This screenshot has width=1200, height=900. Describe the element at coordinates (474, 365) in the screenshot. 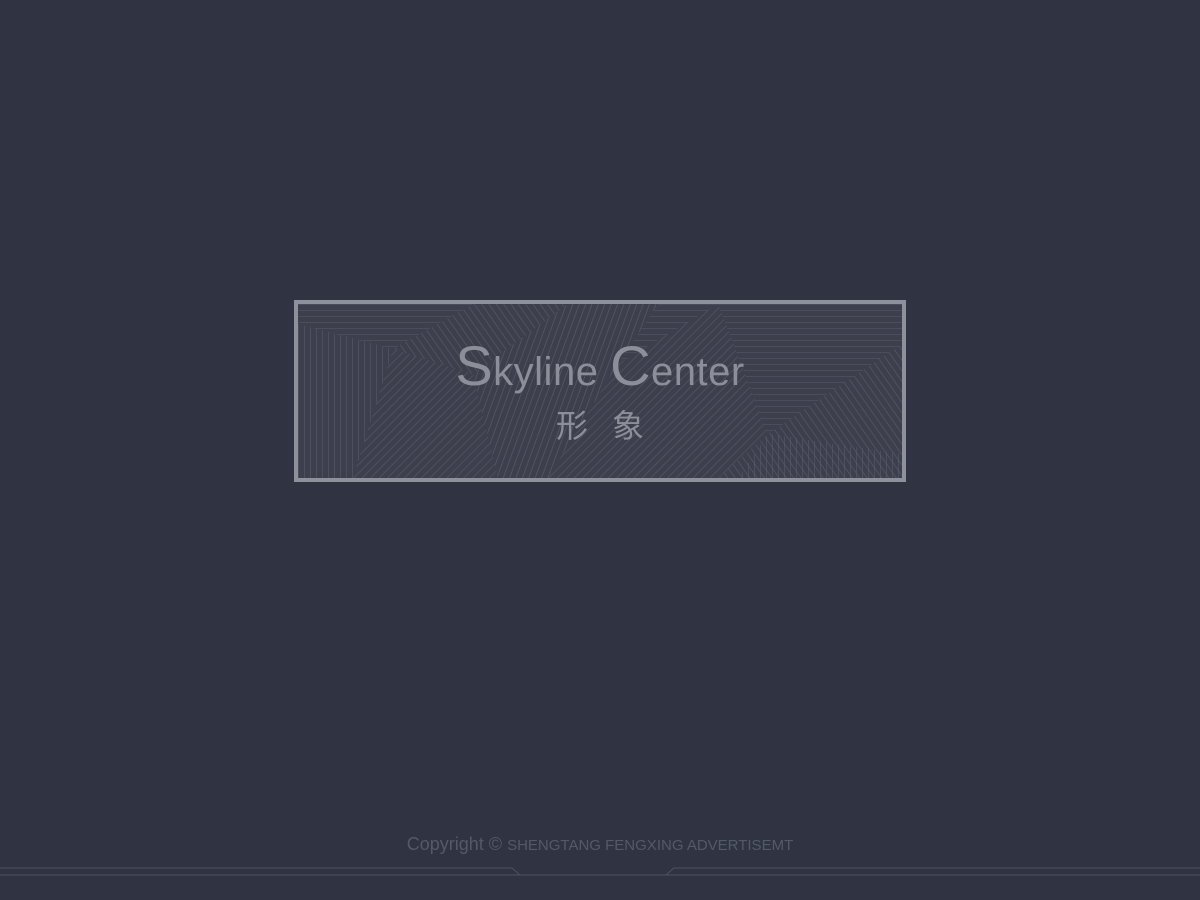

I see `logo-title-initial-s: S` at that location.